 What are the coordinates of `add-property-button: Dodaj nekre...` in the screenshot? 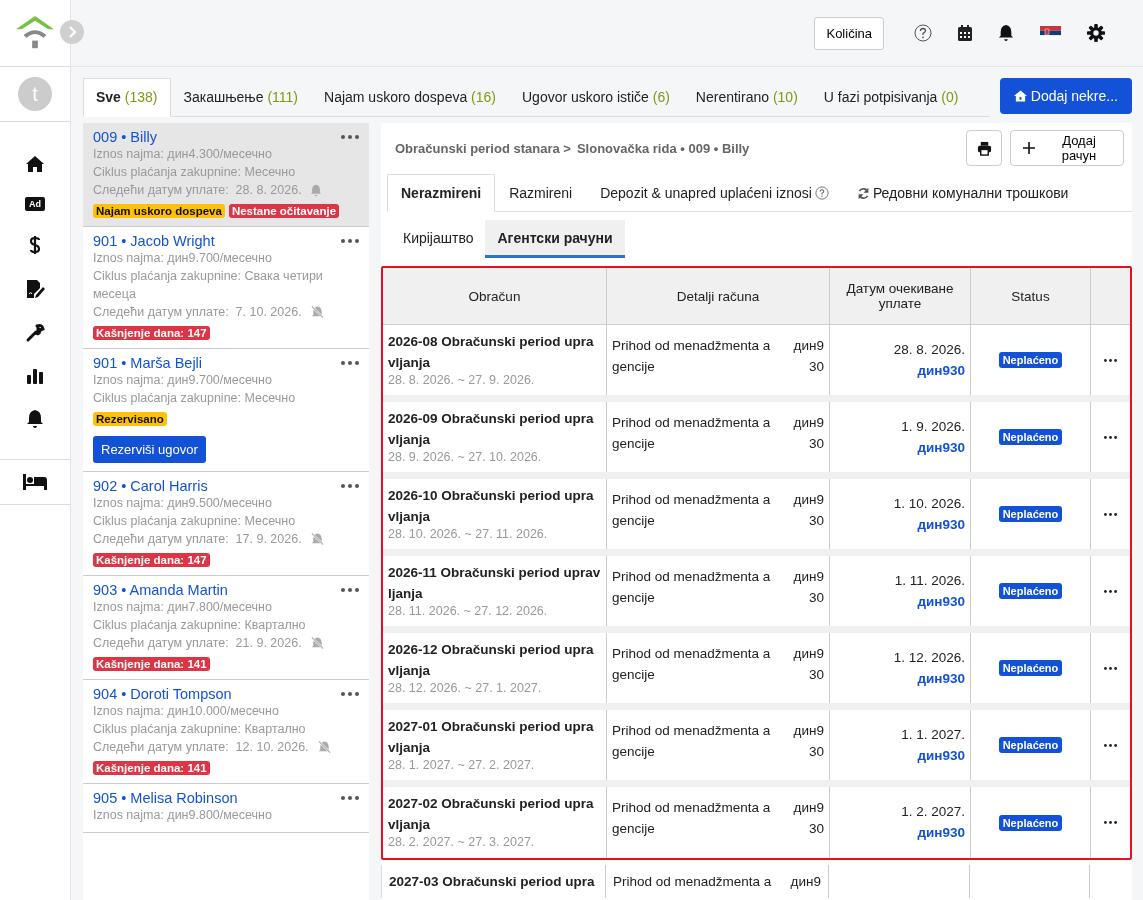 It's located at (1065, 96).